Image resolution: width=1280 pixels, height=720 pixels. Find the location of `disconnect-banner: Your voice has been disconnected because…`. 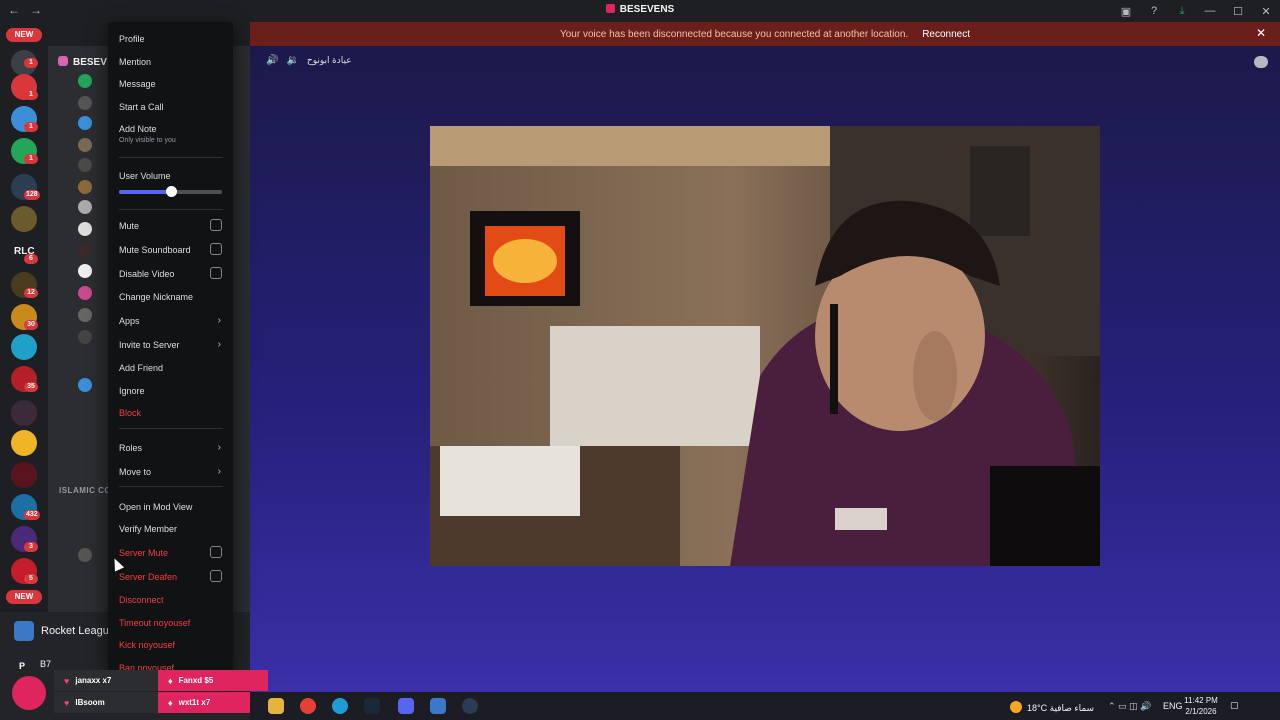

disconnect-banner: Your voice has been disconnected because… is located at coordinates (765, 34).